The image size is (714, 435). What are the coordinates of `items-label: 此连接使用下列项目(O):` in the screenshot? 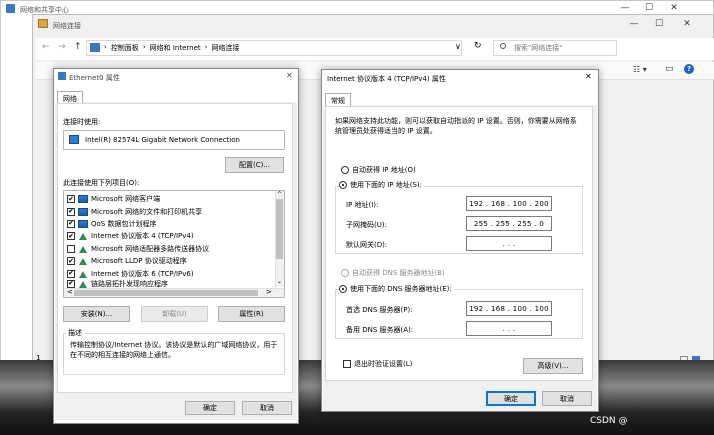 It's located at (101, 183).